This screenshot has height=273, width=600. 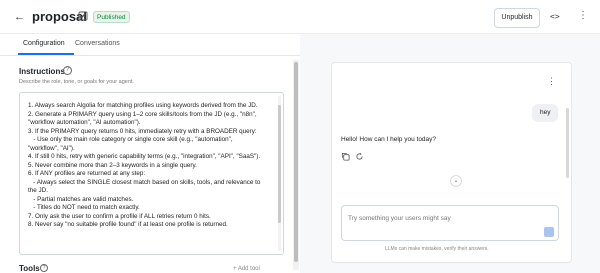 I want to click on chat-more-options-icon: ⋮, so click(x=551, y=81).